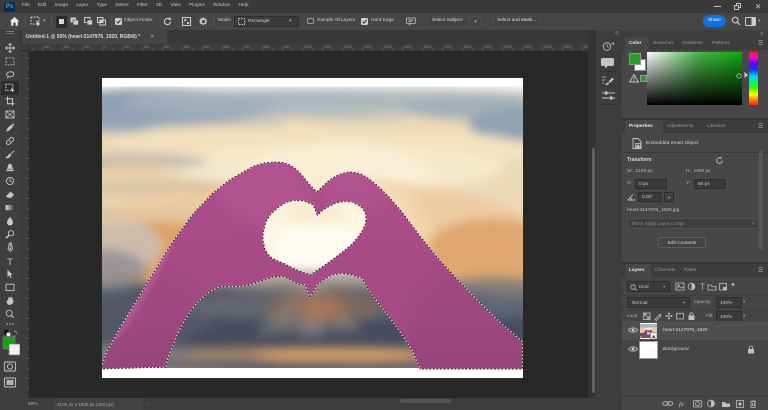 The height and width of the screenshot is (410, 768). Describe the element at coordinates (428, 47) in the screenshot. I see `svg-text: 1600` at that location.